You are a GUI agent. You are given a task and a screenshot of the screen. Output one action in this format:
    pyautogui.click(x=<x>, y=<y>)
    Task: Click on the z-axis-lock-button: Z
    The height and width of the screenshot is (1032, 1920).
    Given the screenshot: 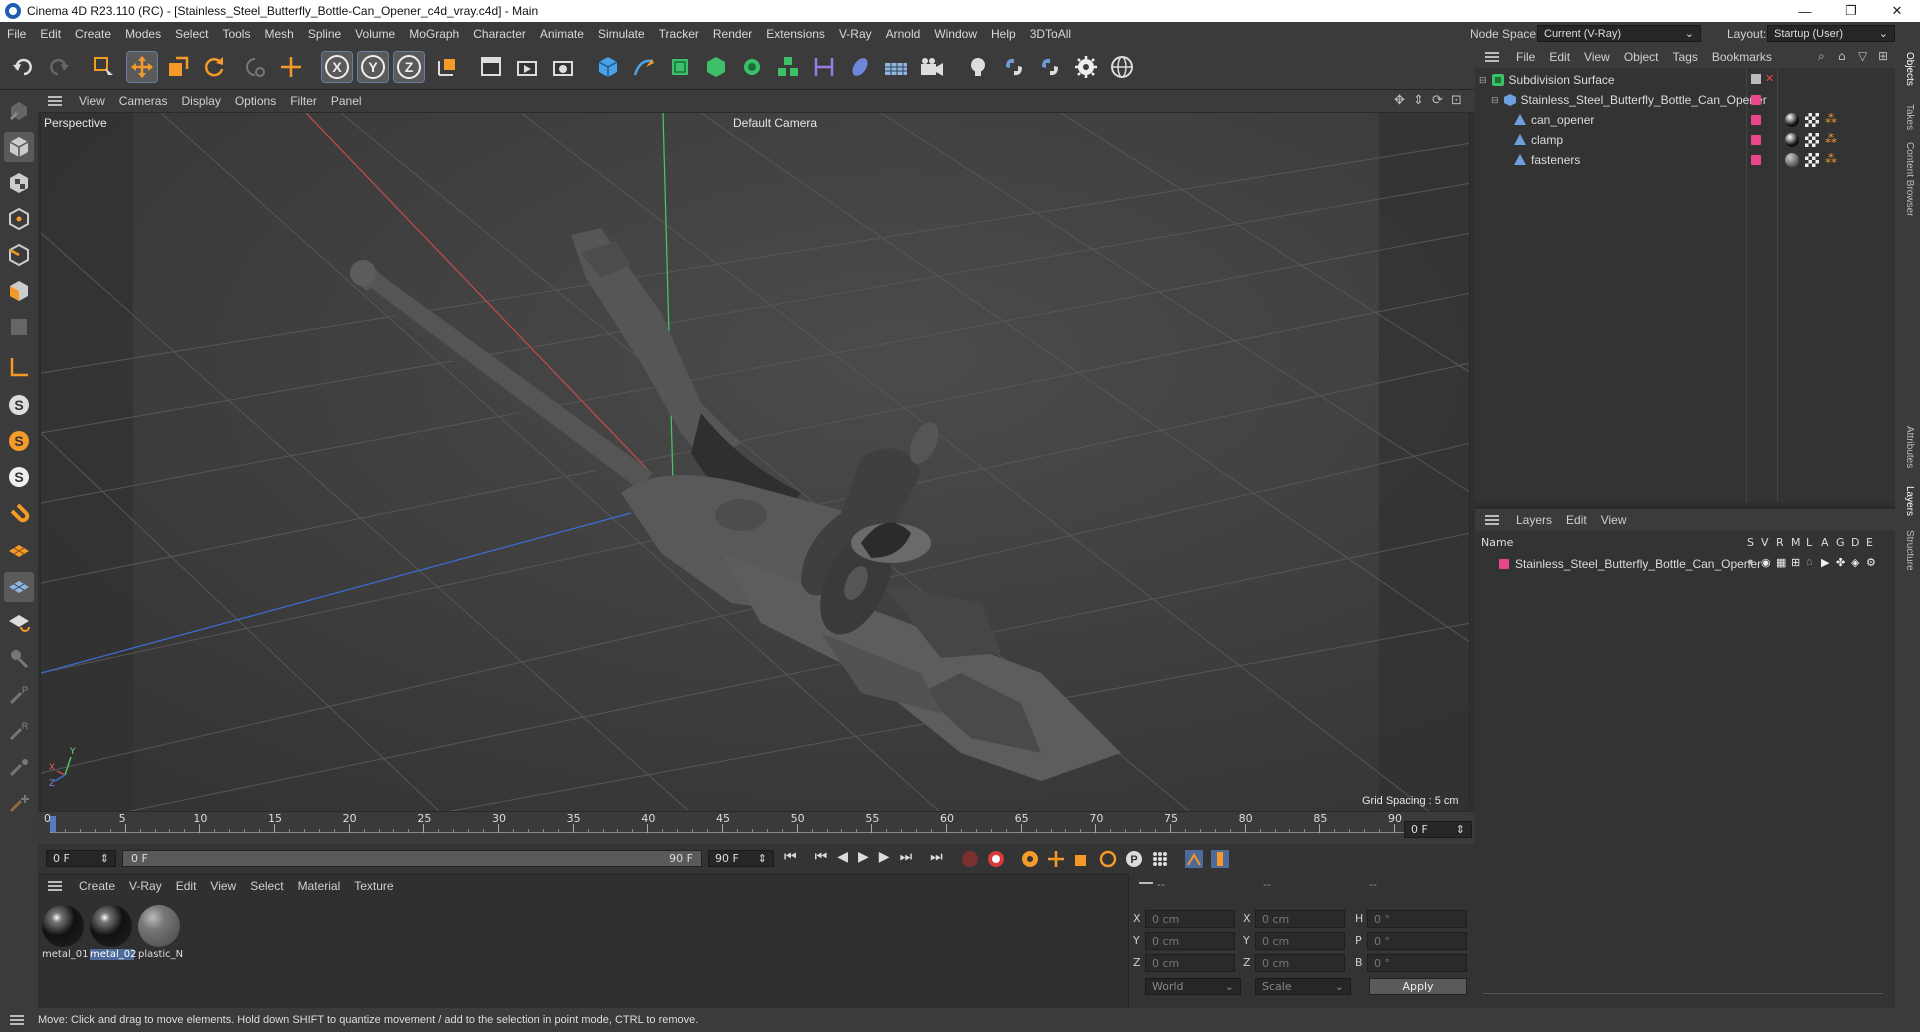 What is the action you would take?
    pyautogui.click(x=409, y=67)
    